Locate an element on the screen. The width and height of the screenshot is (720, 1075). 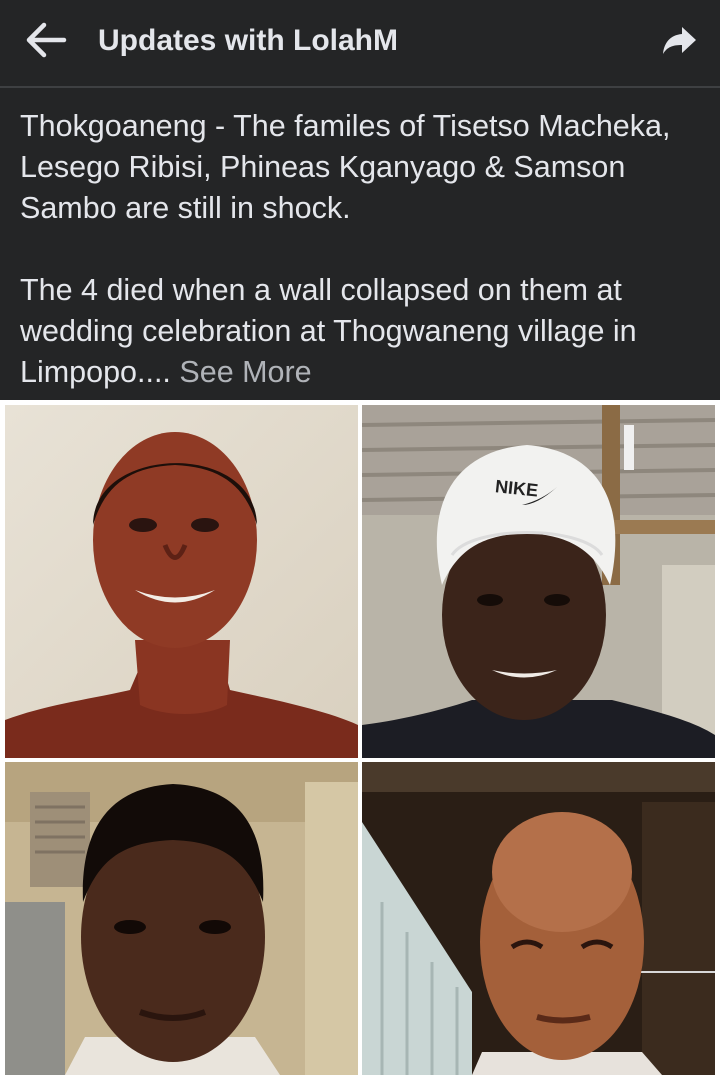
share-button is located at coordinates (680, 40).